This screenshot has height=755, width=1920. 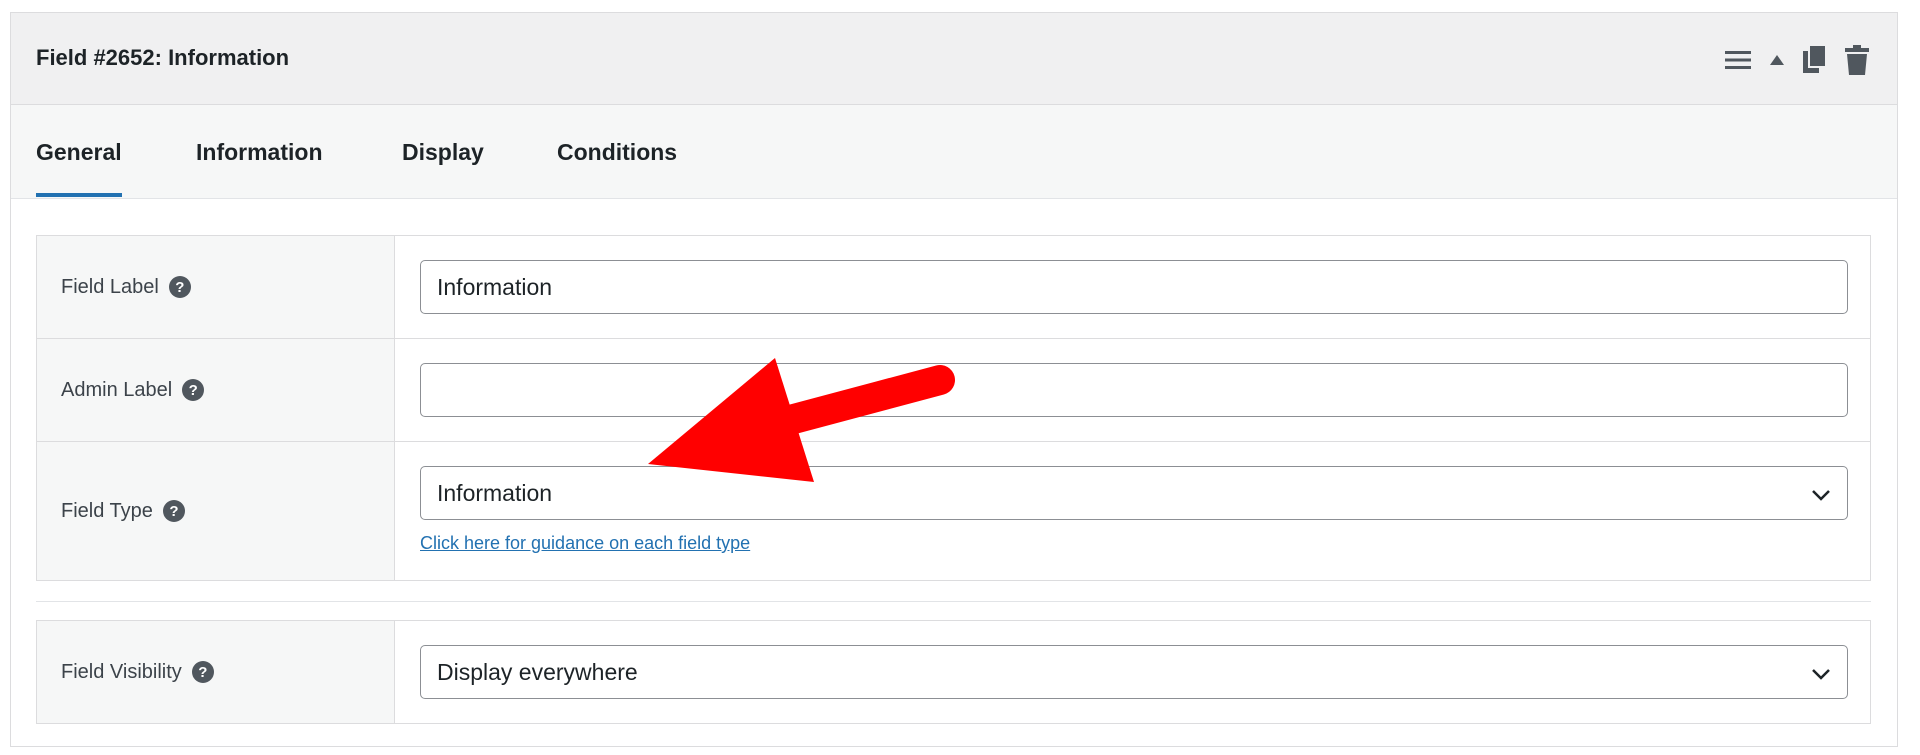 What do you see at coordinates (1738, 60) in the screenshot?
I see `hamburger-icon` at bounding box center [1738, 60].